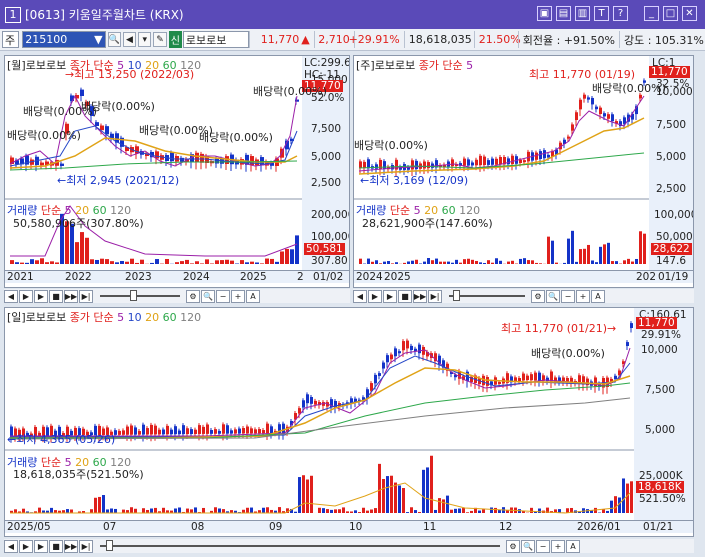  I want to click on monthly-zoom-slider, so click(140, 295).